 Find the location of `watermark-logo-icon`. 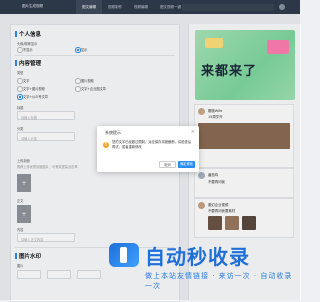

watermark-logo-icon is located at coordinates (124, 255).